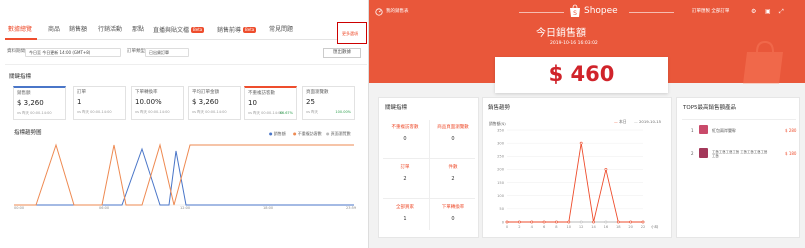 This screenshot has height=248, width=805. What do you see at coordinates (351, 208) in the screenshot?
I see `x-tick-label: 23:59` at bounding box center [351, 208].